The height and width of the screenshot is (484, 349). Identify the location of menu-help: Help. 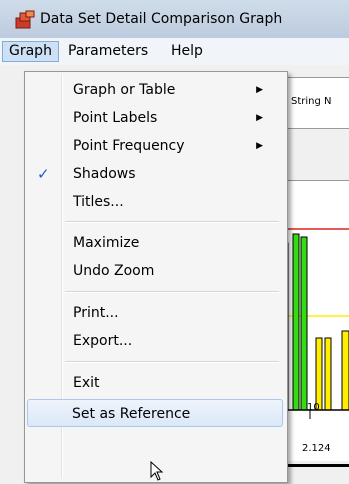
(187, 51).